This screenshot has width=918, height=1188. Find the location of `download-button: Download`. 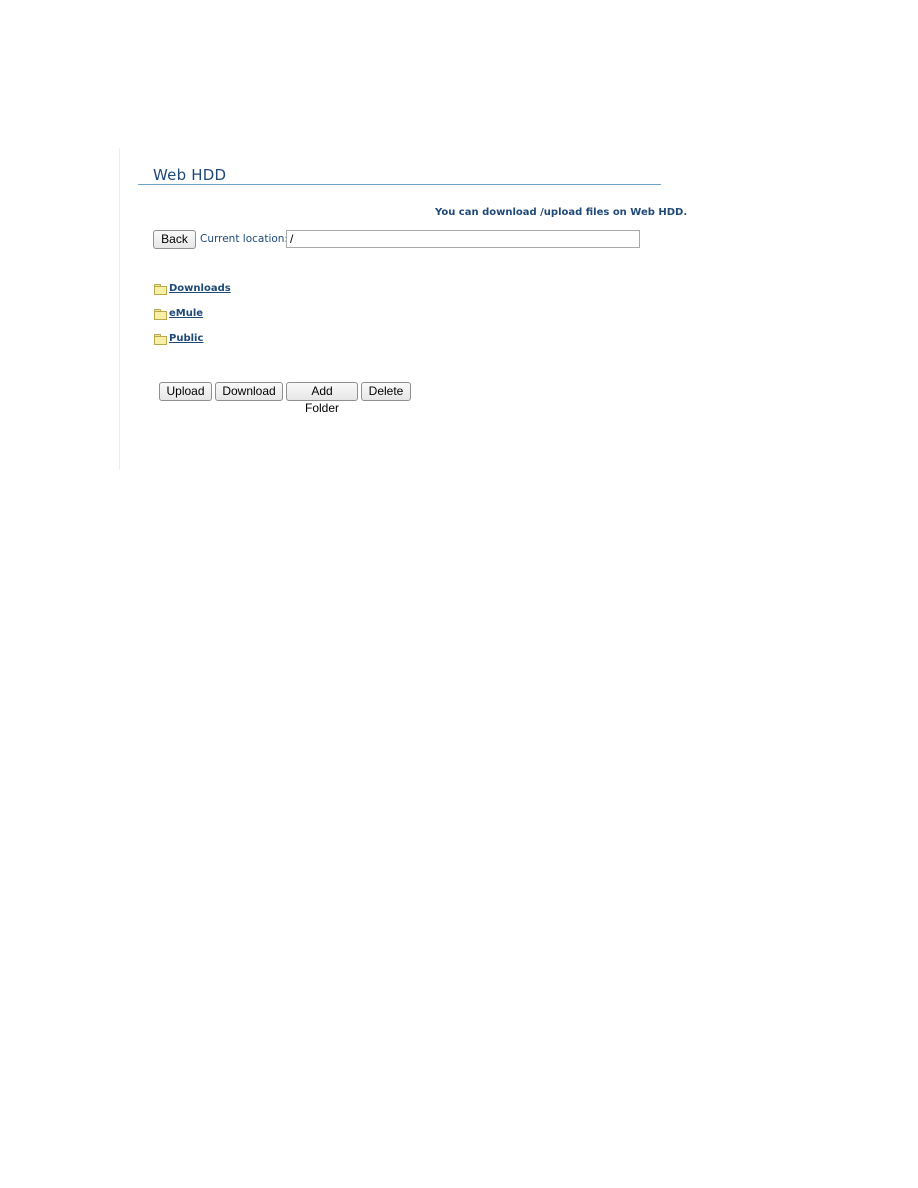

download-button: Download is located at coordinates (249, 391).